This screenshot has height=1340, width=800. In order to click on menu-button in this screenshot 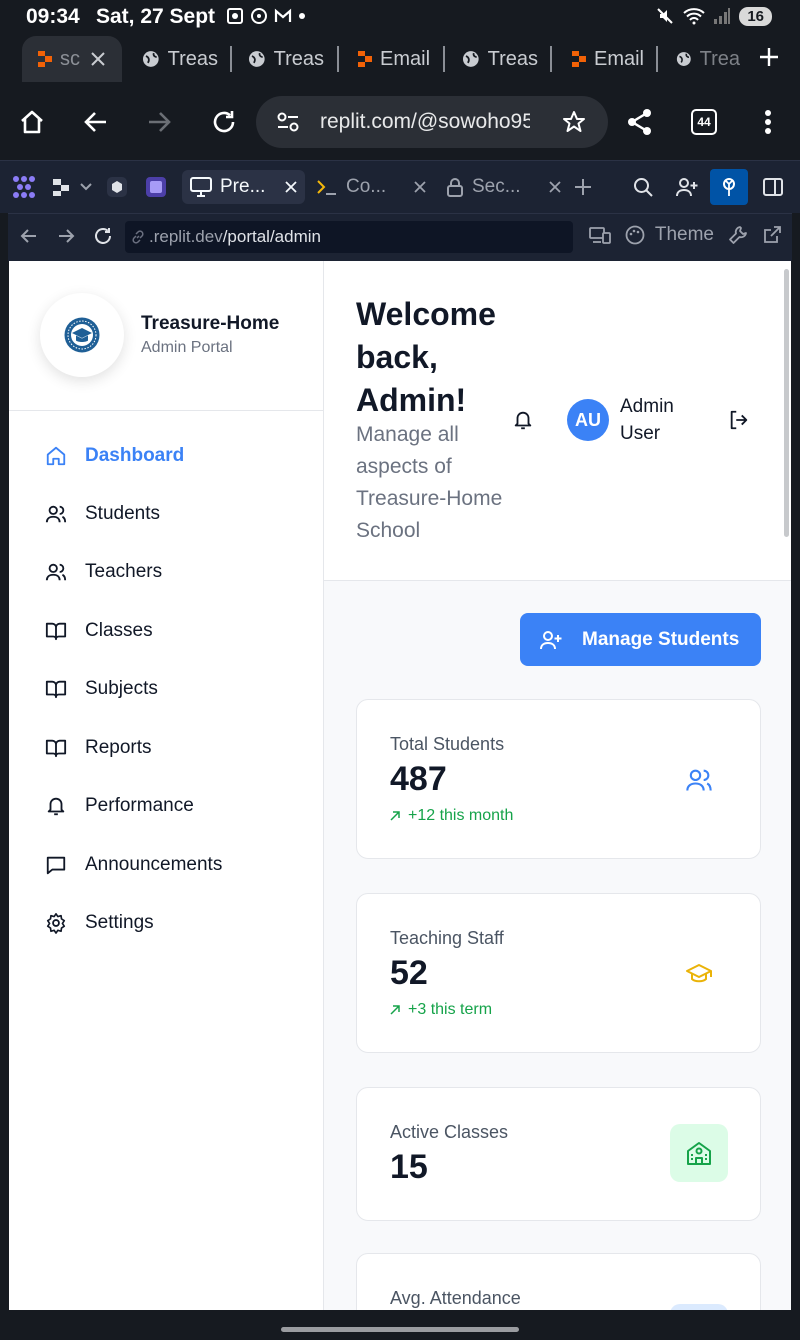, I will do `click(768, 122)`.